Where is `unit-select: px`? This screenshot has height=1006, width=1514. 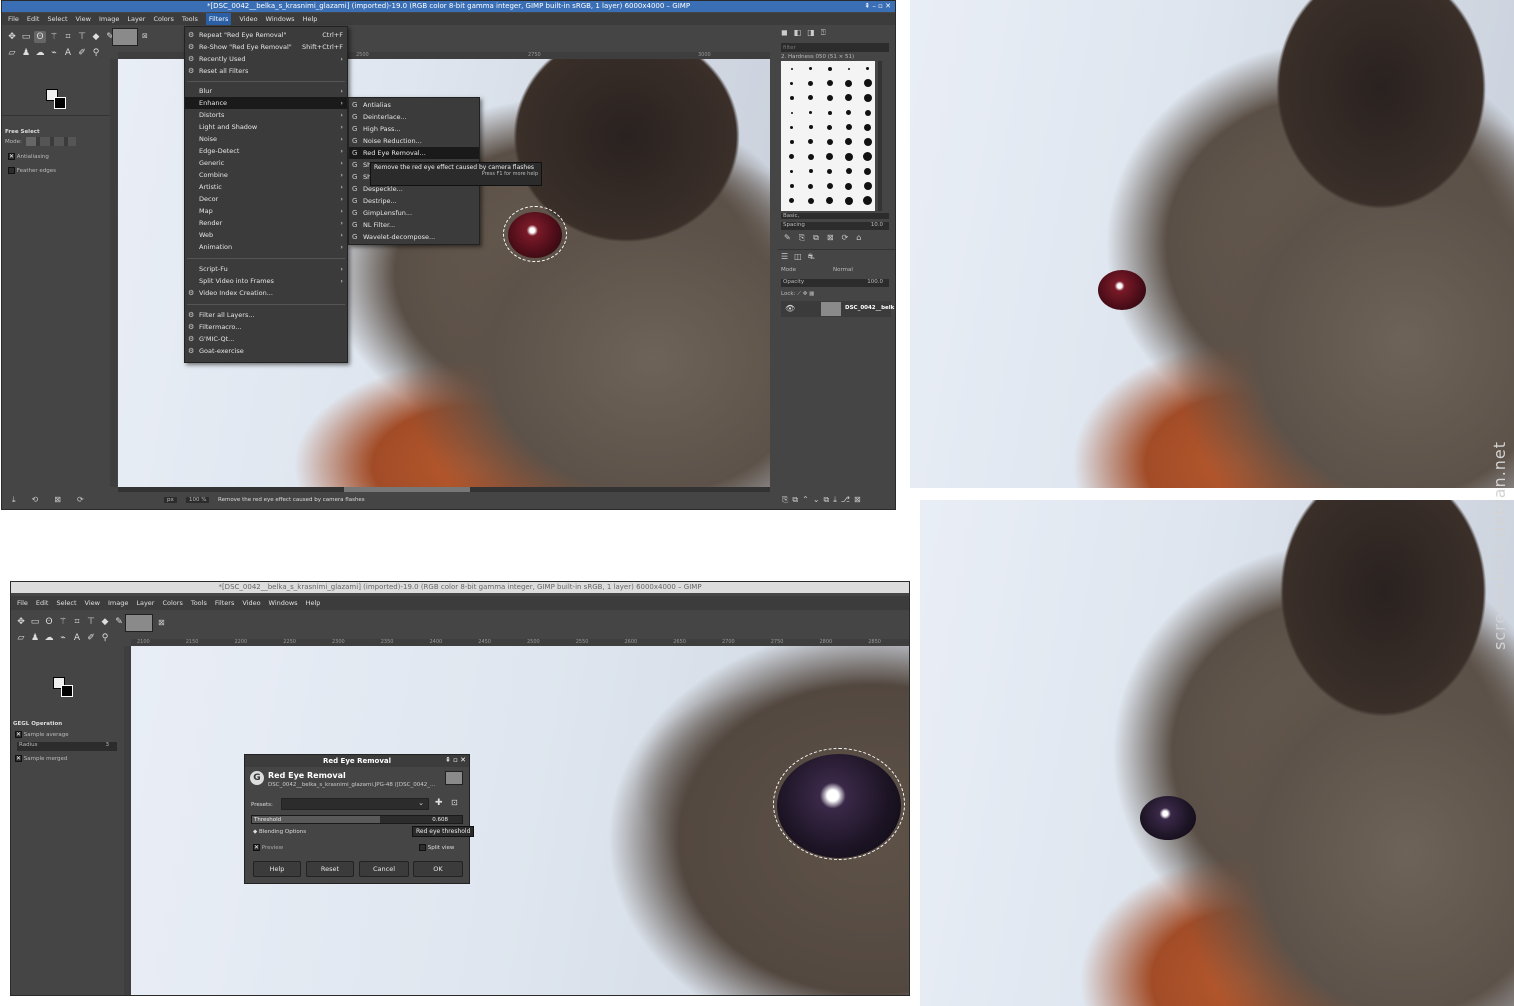 unit-select: px is located at coordinates (170, 500).